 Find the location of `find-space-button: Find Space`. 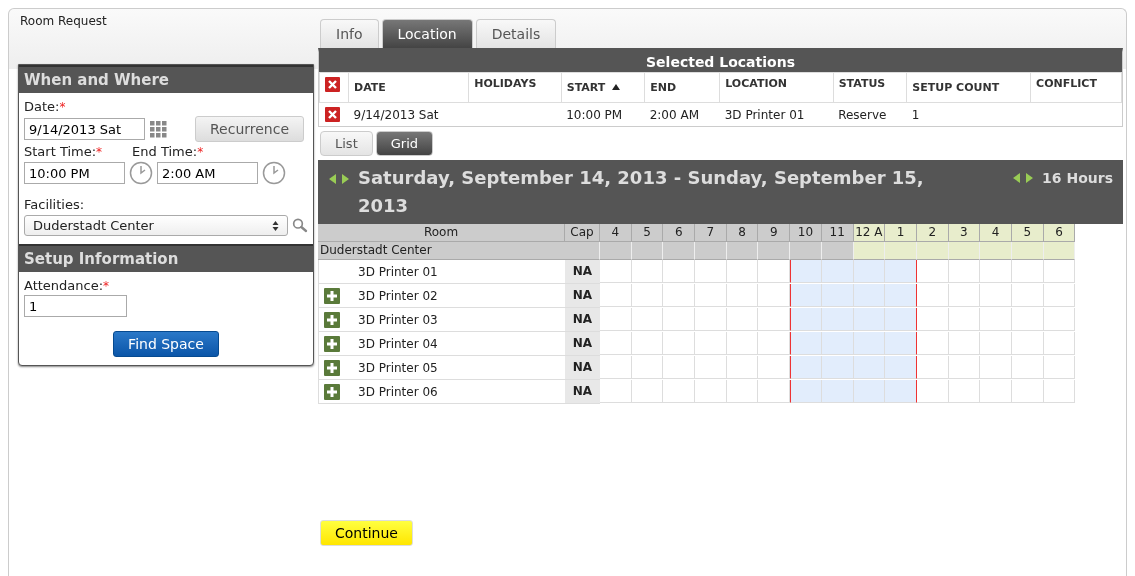

find-space-button: Find Space is located at coordinates (166, 344).